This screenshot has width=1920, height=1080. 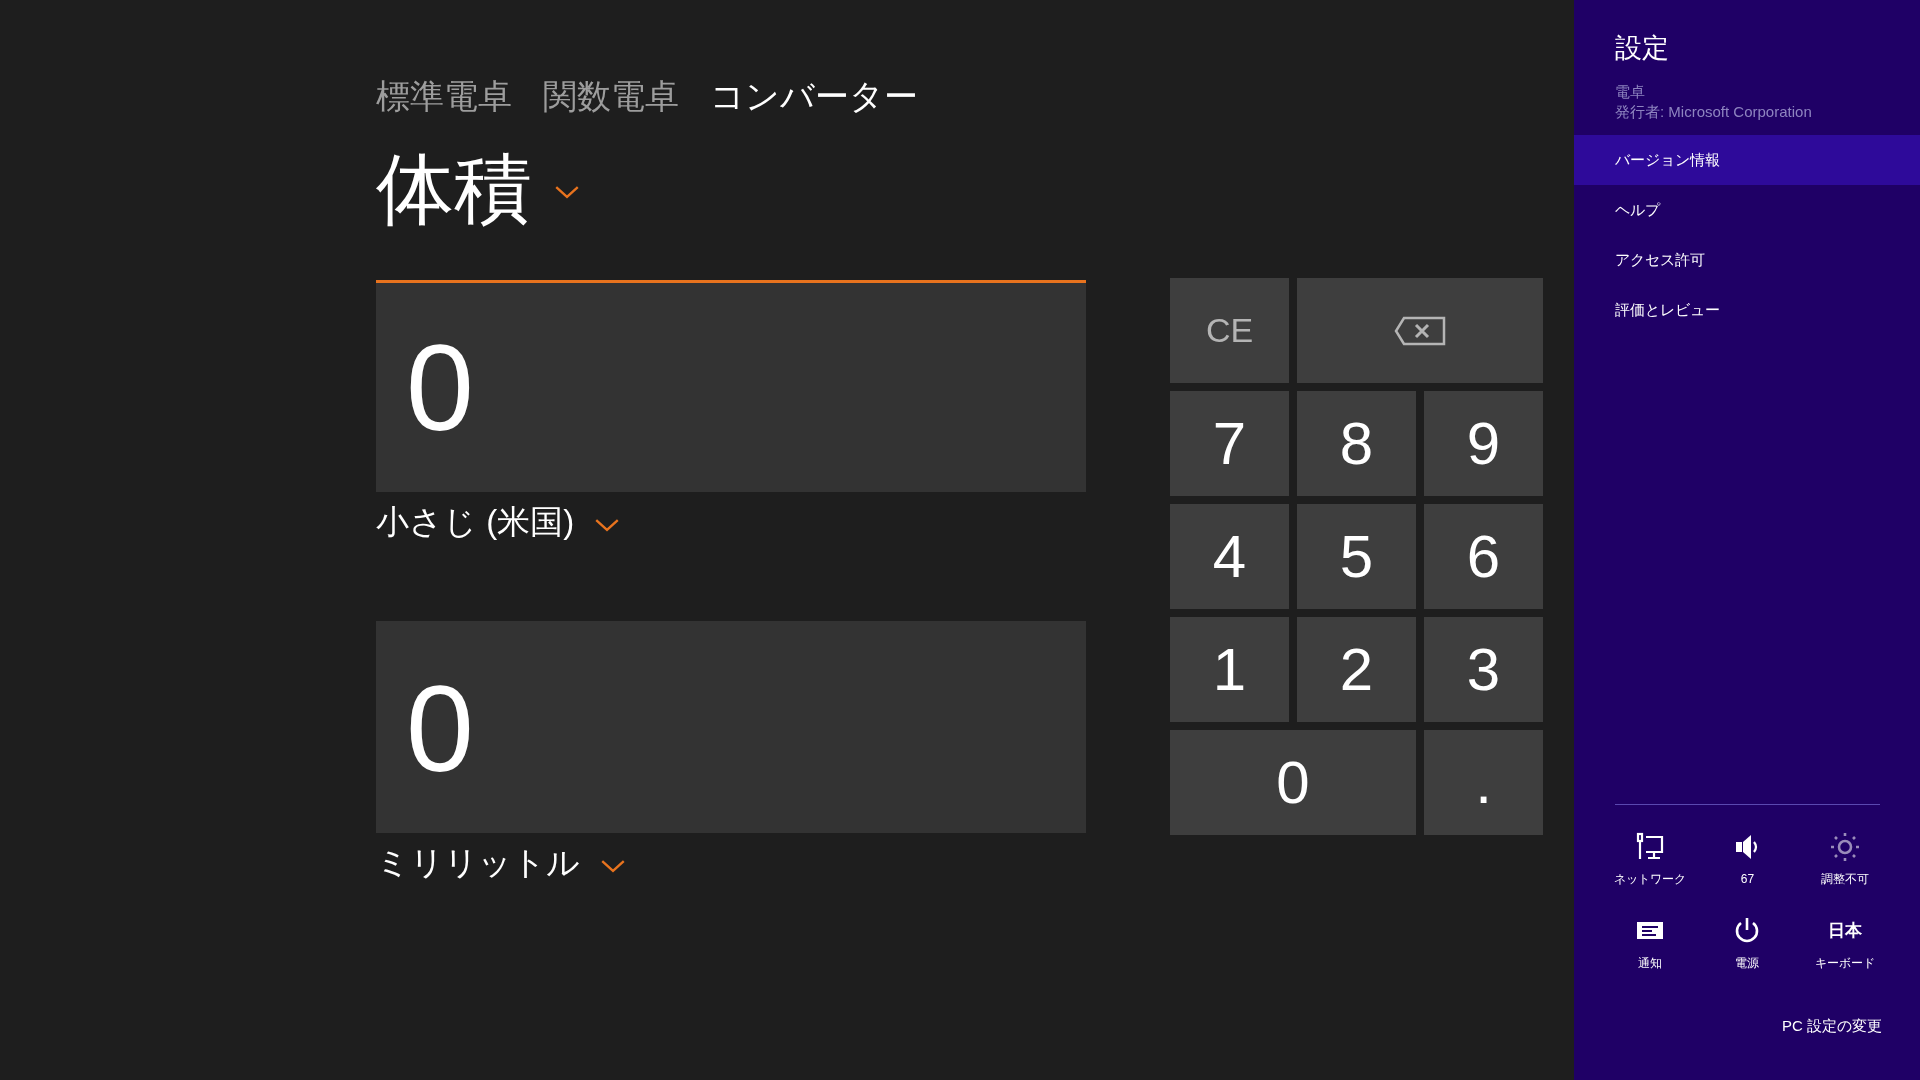 What do you see at coordinates (1714, 112) in the screenshot?
I see `publisher-text: 発行者: Microsoft Corporation` at bounding box center [1714, 112].